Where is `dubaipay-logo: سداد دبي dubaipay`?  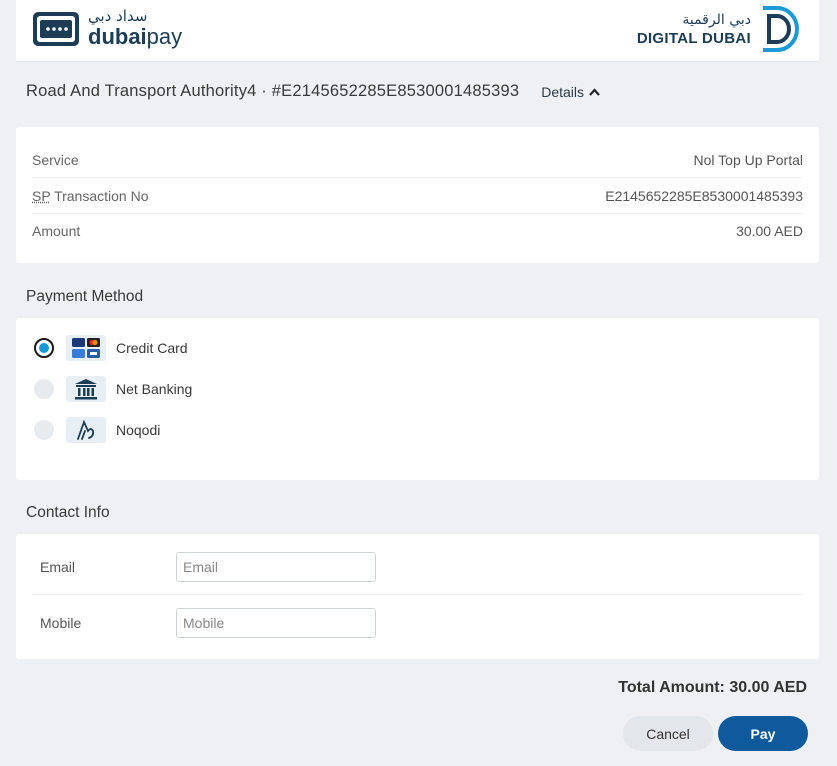 dubaipay-logo: سداد دبي dubaipay is located at coordinates (107, 28).